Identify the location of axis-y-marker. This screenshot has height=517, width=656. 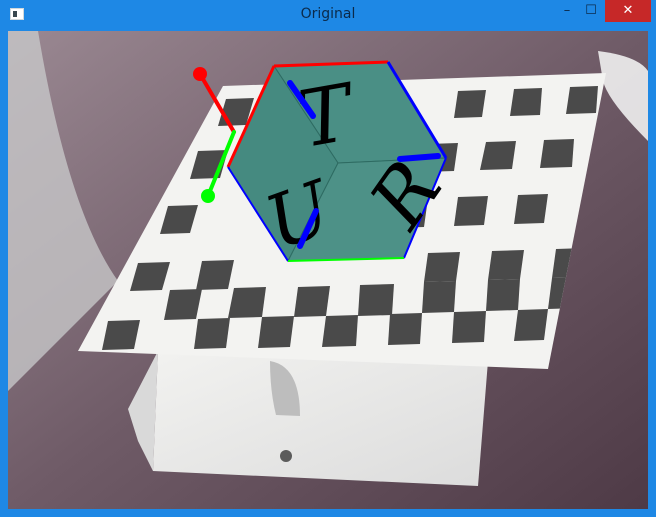
(208, 196).